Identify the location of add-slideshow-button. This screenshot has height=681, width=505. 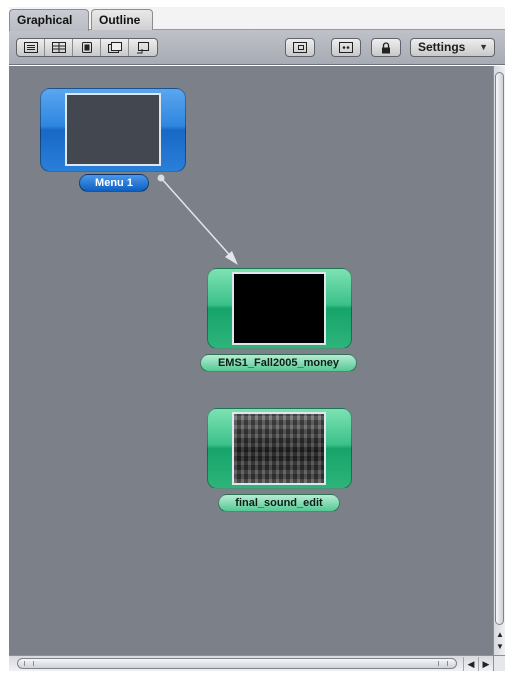
(115, 47).